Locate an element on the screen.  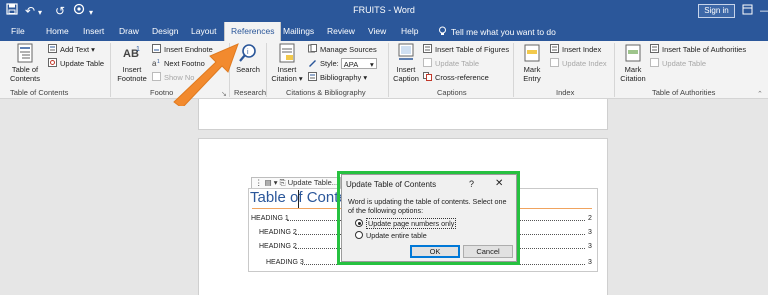
mark-entry-label: Mark Entry is located at coordinates (532, 74).